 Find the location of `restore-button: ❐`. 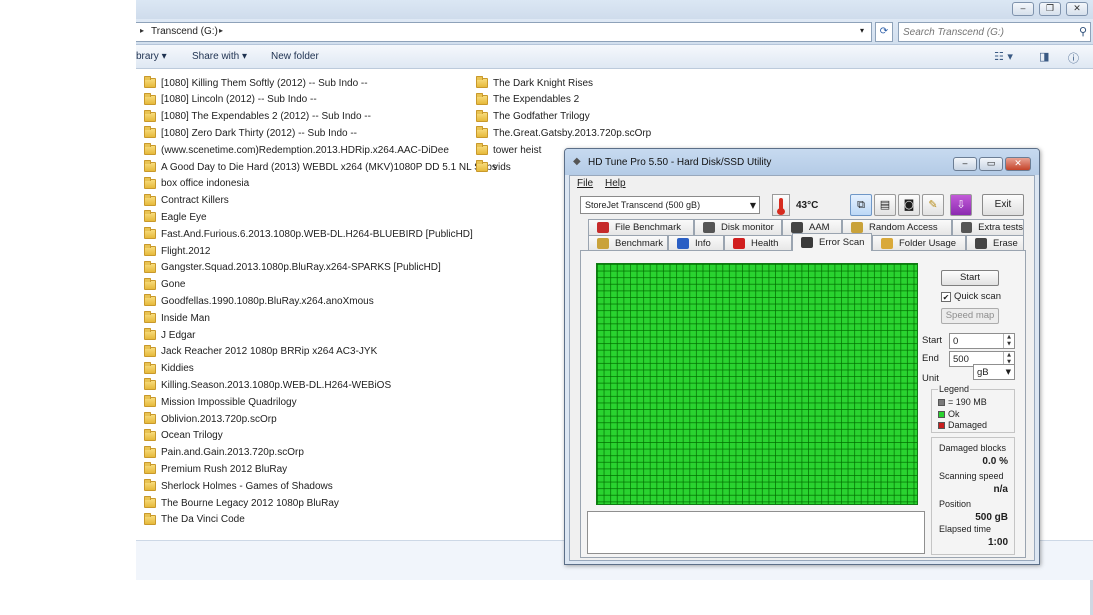

restore-button: ❐ is located at coordinates (1050, 9).